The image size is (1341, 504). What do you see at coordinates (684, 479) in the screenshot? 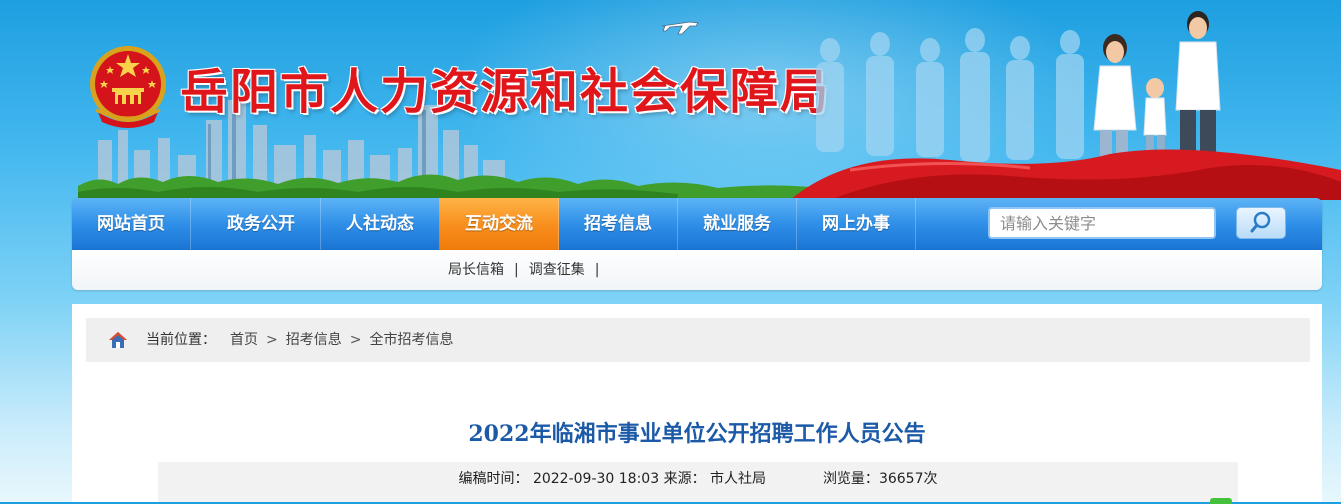
I see `meta-source-label: 来源：` at bounding box center [684, 479].